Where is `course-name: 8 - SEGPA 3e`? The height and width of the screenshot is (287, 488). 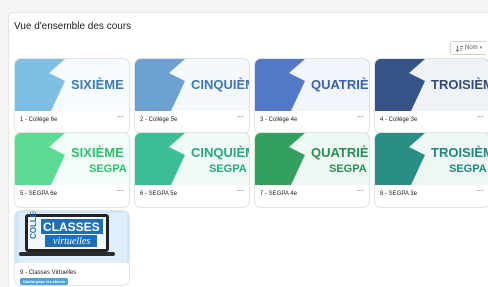
course-name: 8 - SEGPA 3e is located at coordinates (398, 194).